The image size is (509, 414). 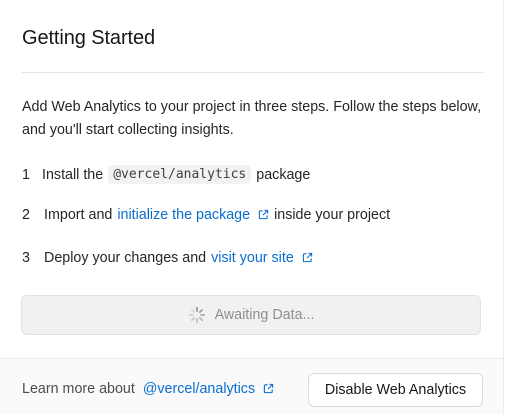 I want to click on title-divider, so click(x=252, y=72).